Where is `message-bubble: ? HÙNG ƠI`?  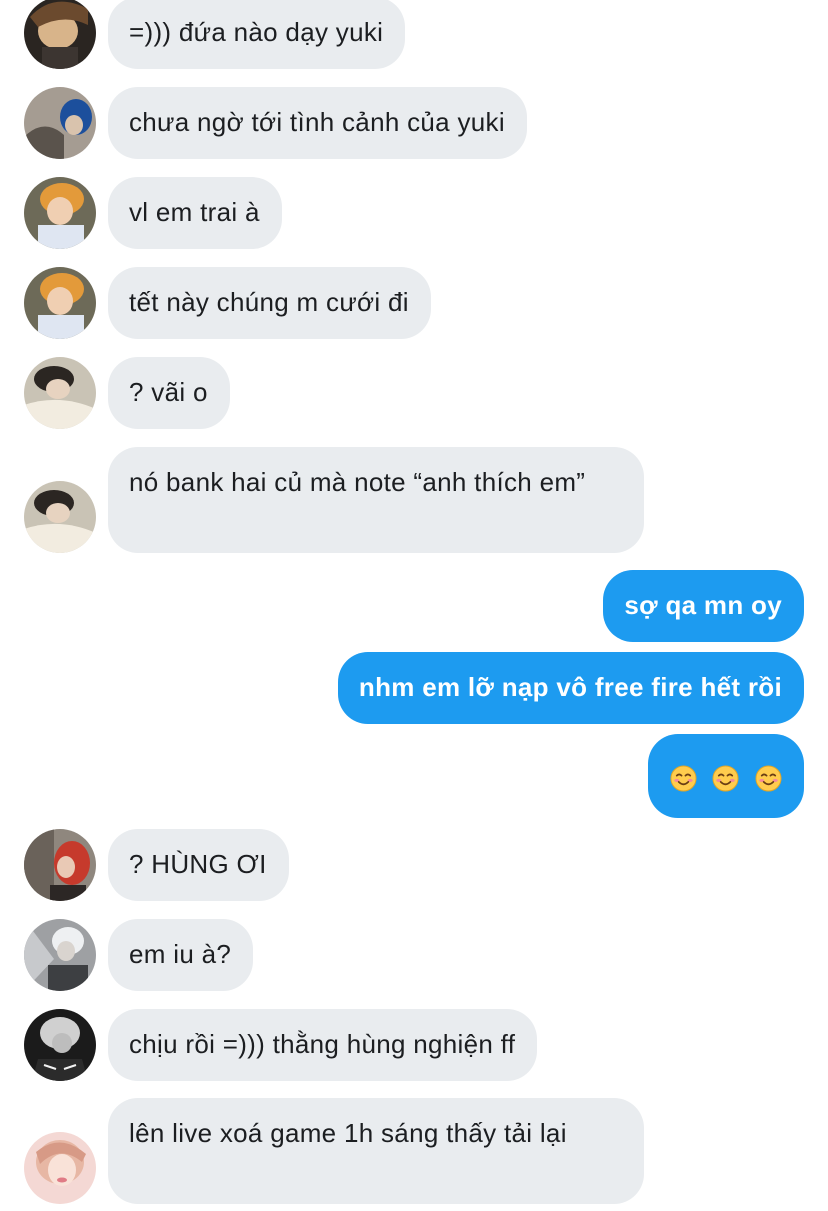
message-bubble: ? HÙNG ƠI is located at coordinates (198, 865).